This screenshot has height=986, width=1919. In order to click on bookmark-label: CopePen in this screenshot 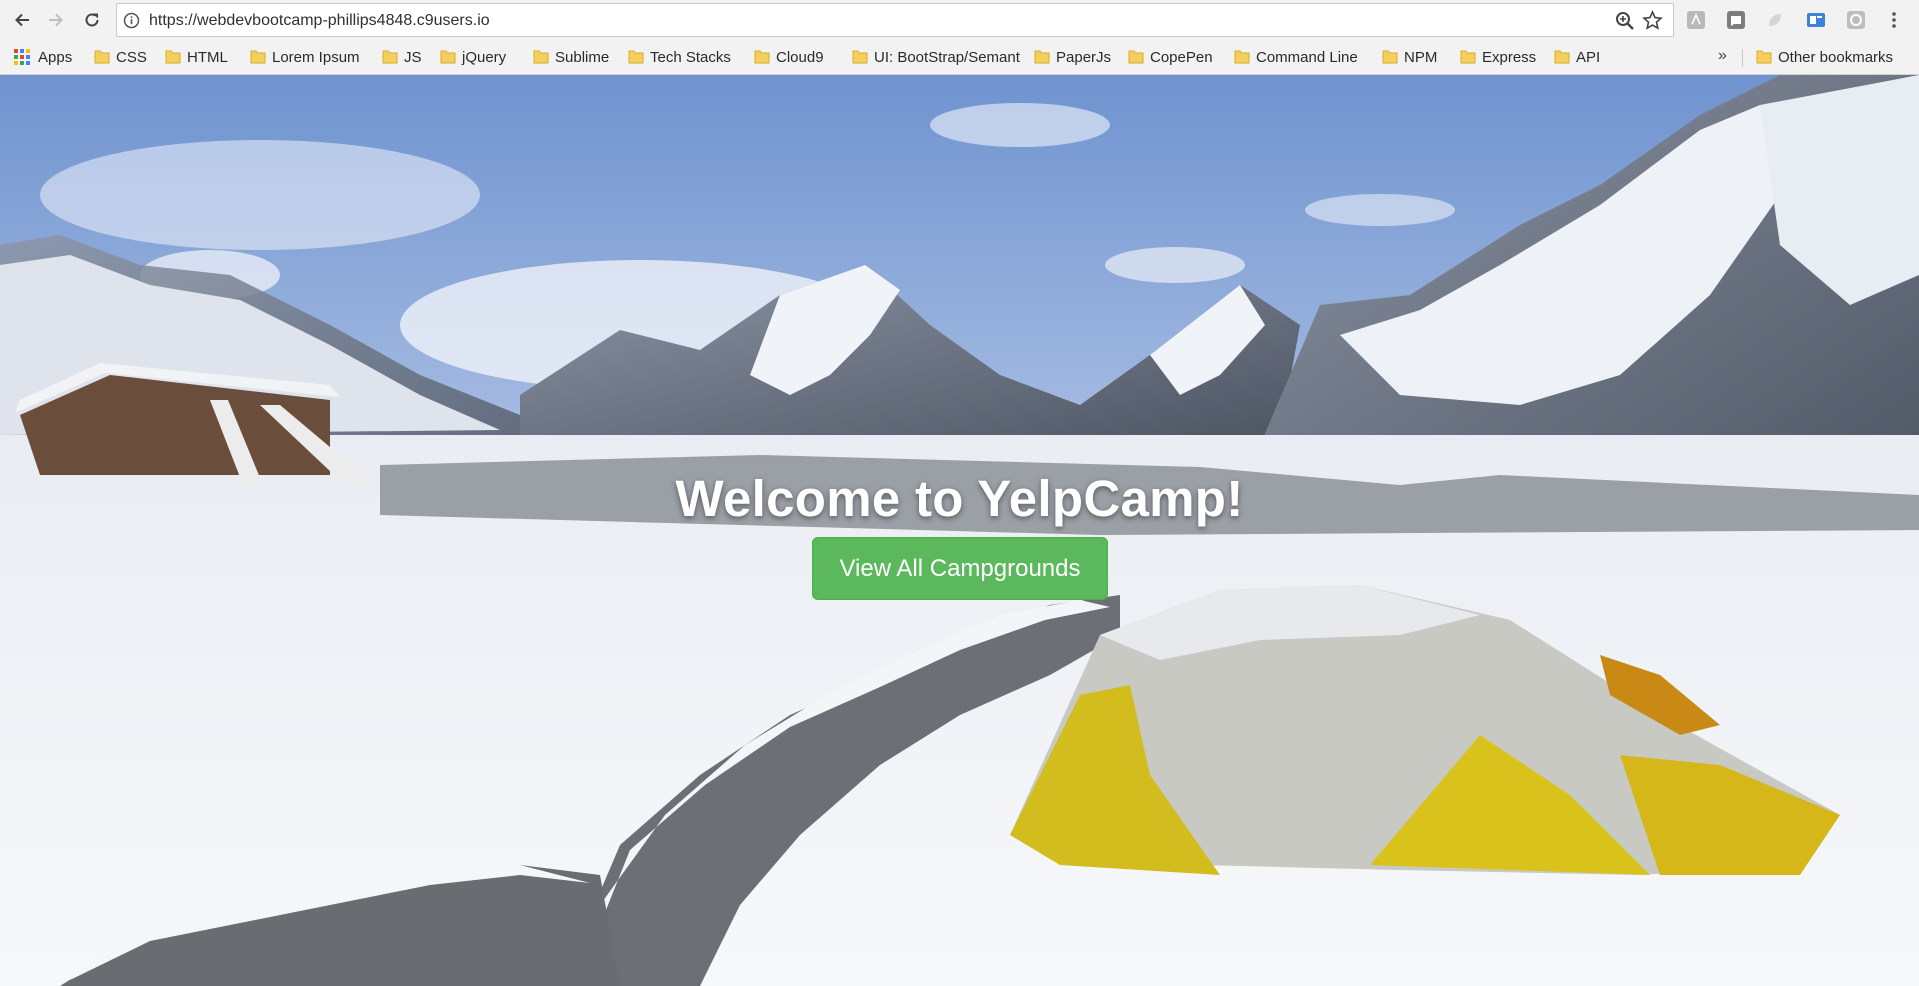, I will do `click(1181, 57)`.